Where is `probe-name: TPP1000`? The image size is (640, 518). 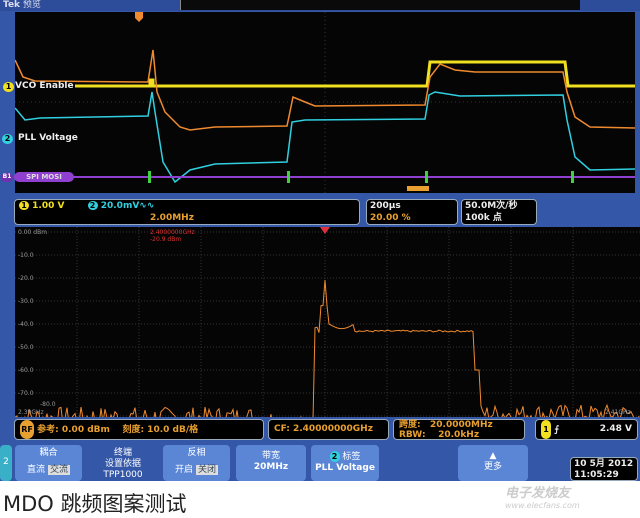
probe-name: TPP1000 is located at coordinates (123, 475).